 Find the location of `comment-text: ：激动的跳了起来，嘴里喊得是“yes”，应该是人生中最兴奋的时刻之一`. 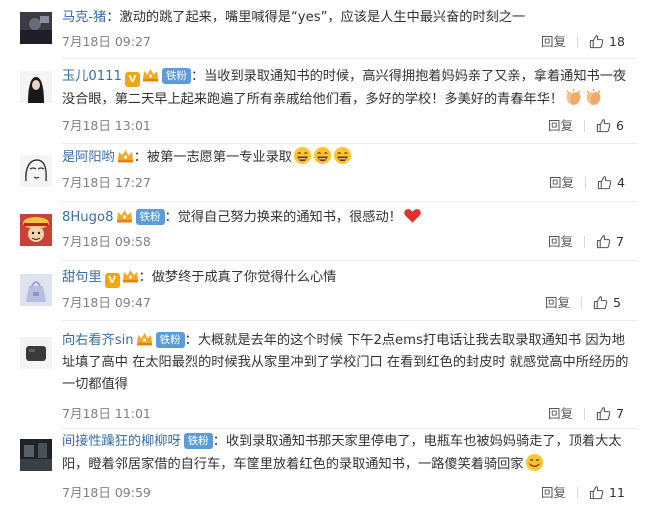

comment-text: ：激动的跳了起来，嘴里喊得是“yes”，应该是人生中最兴奋的时刻之一 is located at coordinates (316, 17).